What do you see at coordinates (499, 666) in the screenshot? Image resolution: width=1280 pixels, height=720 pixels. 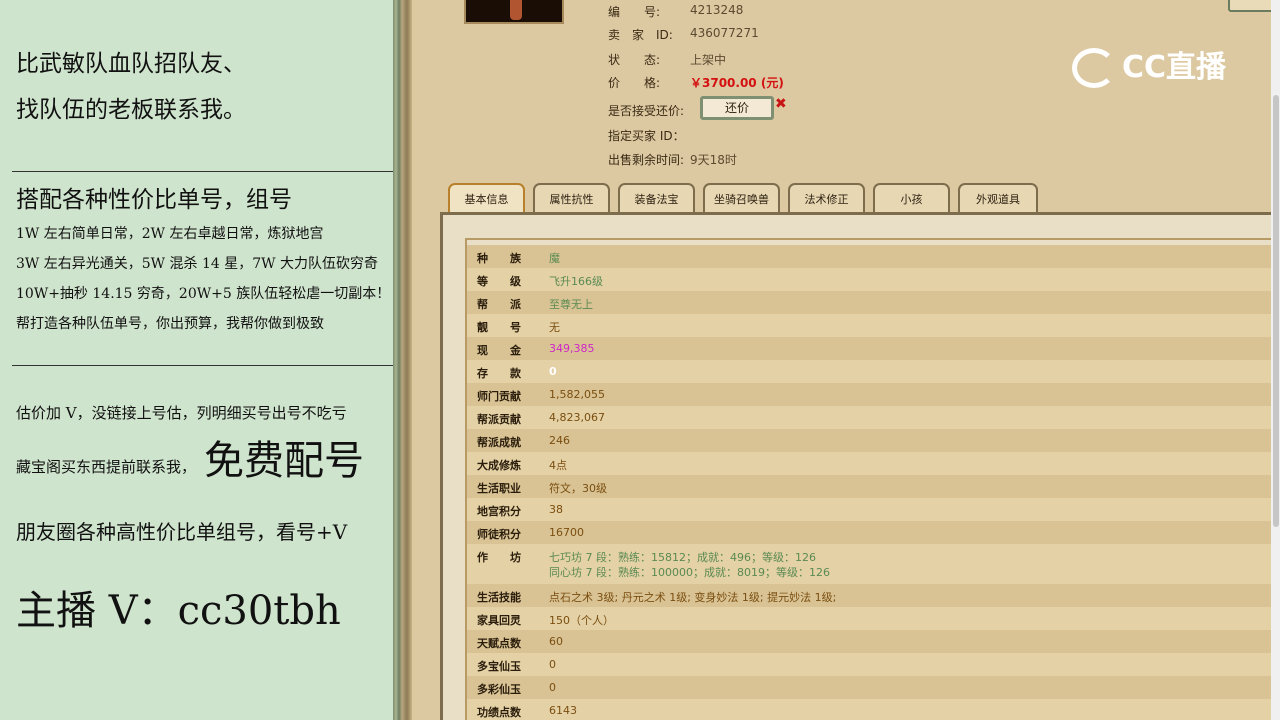 I see `row-key: 多宝仙玉` at bounding box center [499, 666].